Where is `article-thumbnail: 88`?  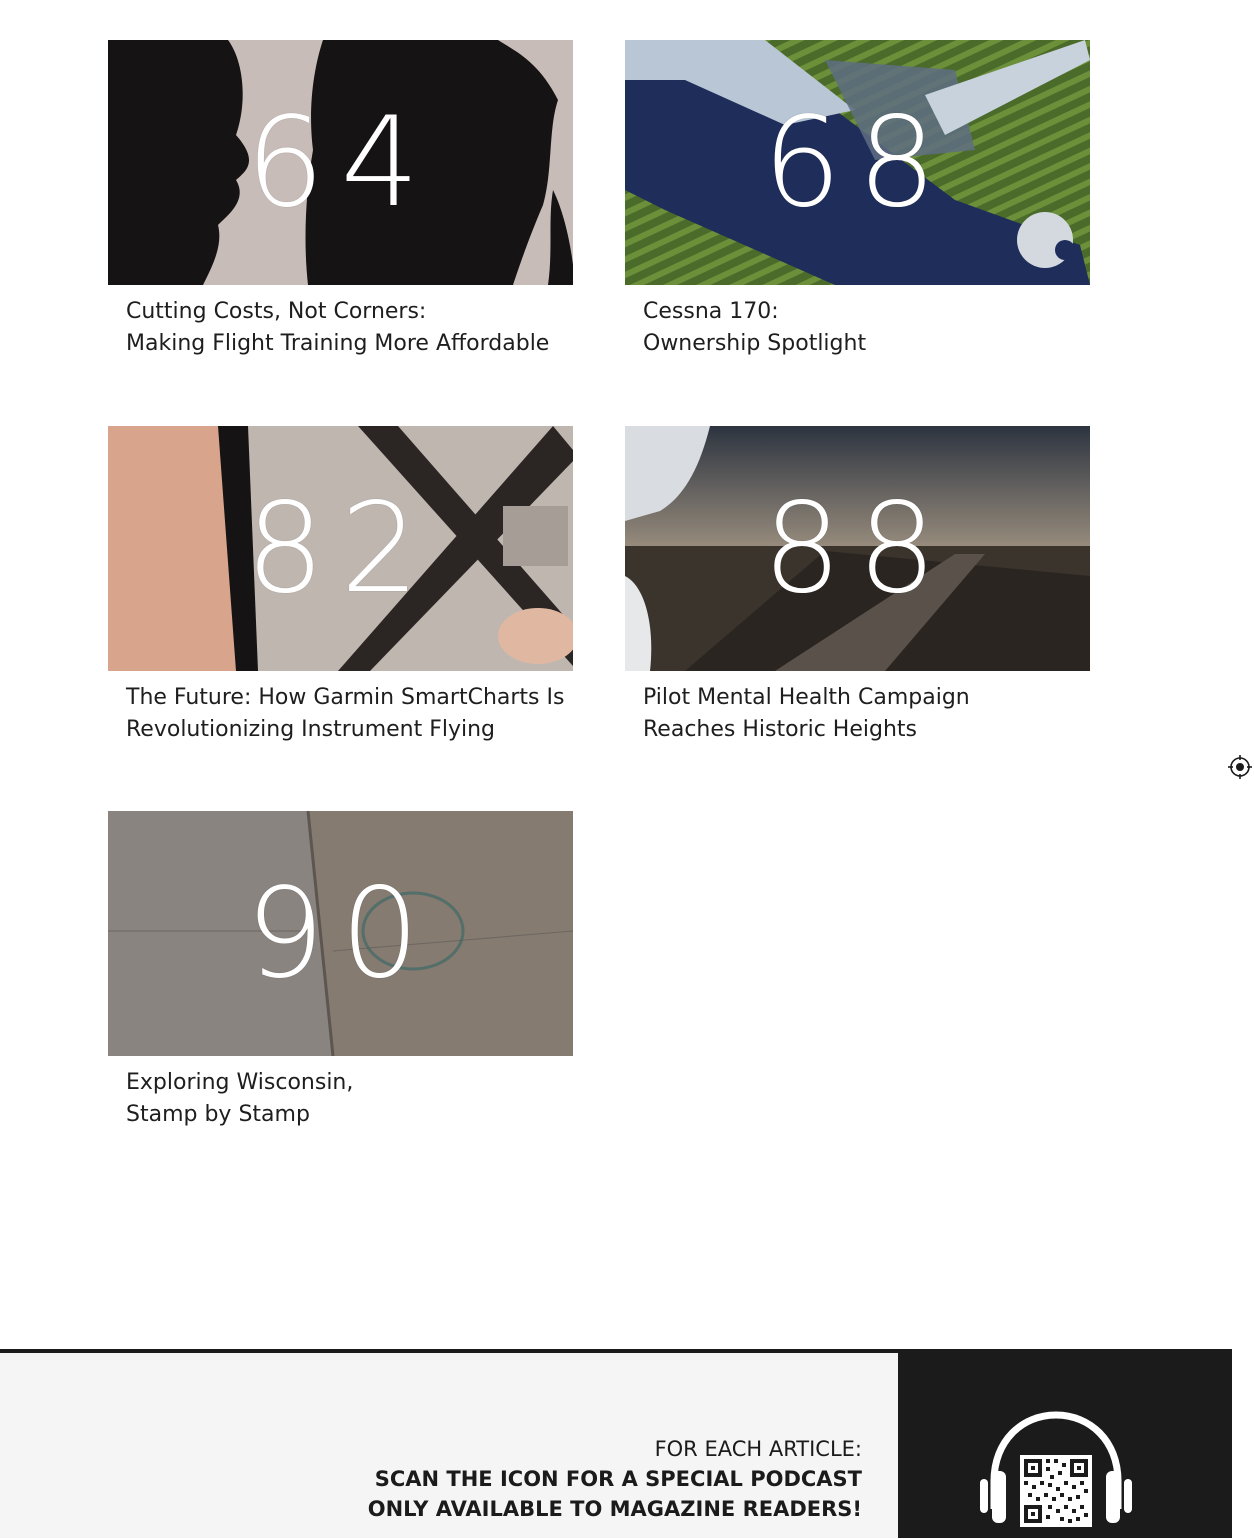
article-thumbnail: 88 is located at coordinates (857, 548).